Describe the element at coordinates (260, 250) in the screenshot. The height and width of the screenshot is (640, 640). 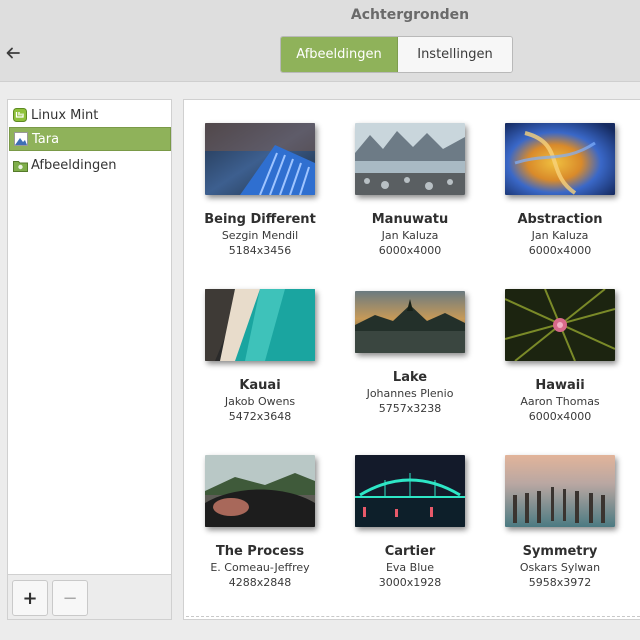
I see `wallpaper-resolution: 5184x3456` at that location.